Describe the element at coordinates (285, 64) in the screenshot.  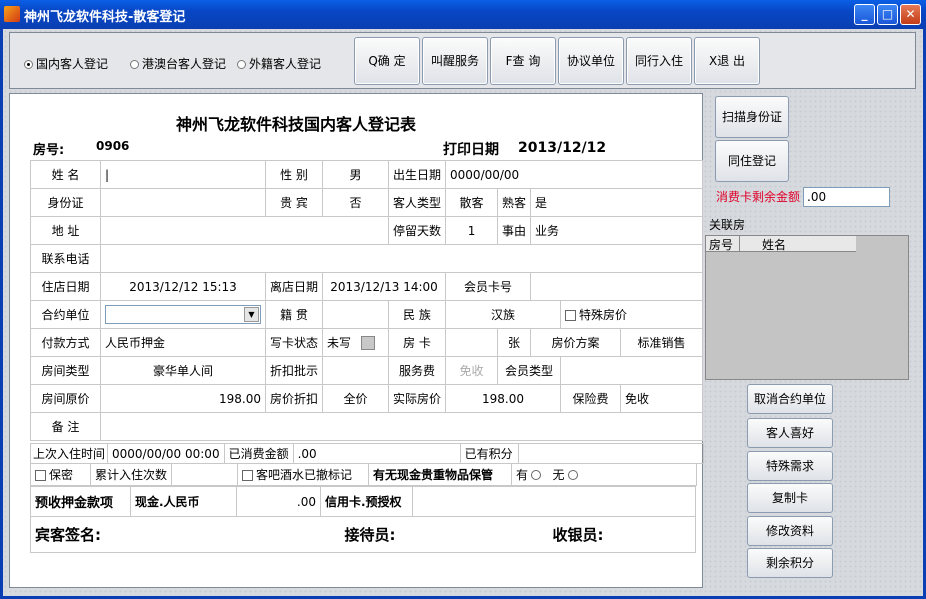
I see `radio-label: 外籍客人登记` at that location.